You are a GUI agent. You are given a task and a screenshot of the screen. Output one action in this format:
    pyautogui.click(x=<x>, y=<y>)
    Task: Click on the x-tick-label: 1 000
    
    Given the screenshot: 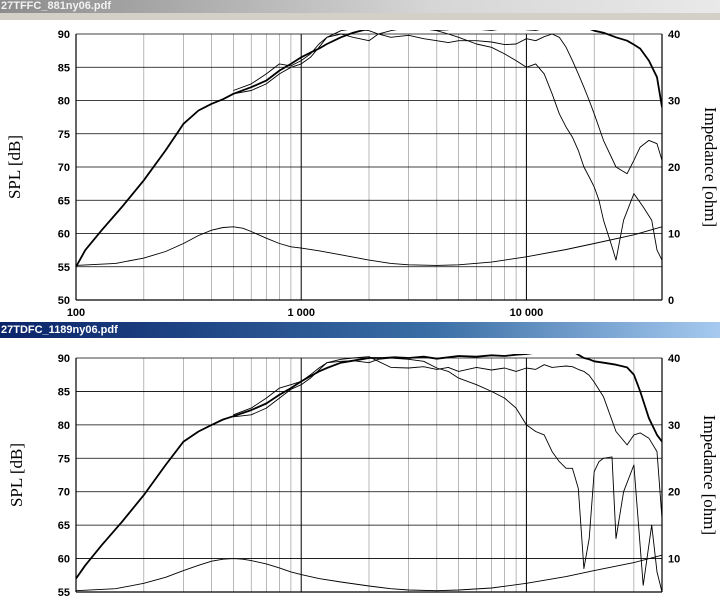 What is the action you would take?
    pyautogui.click(x=301, y=313)
    